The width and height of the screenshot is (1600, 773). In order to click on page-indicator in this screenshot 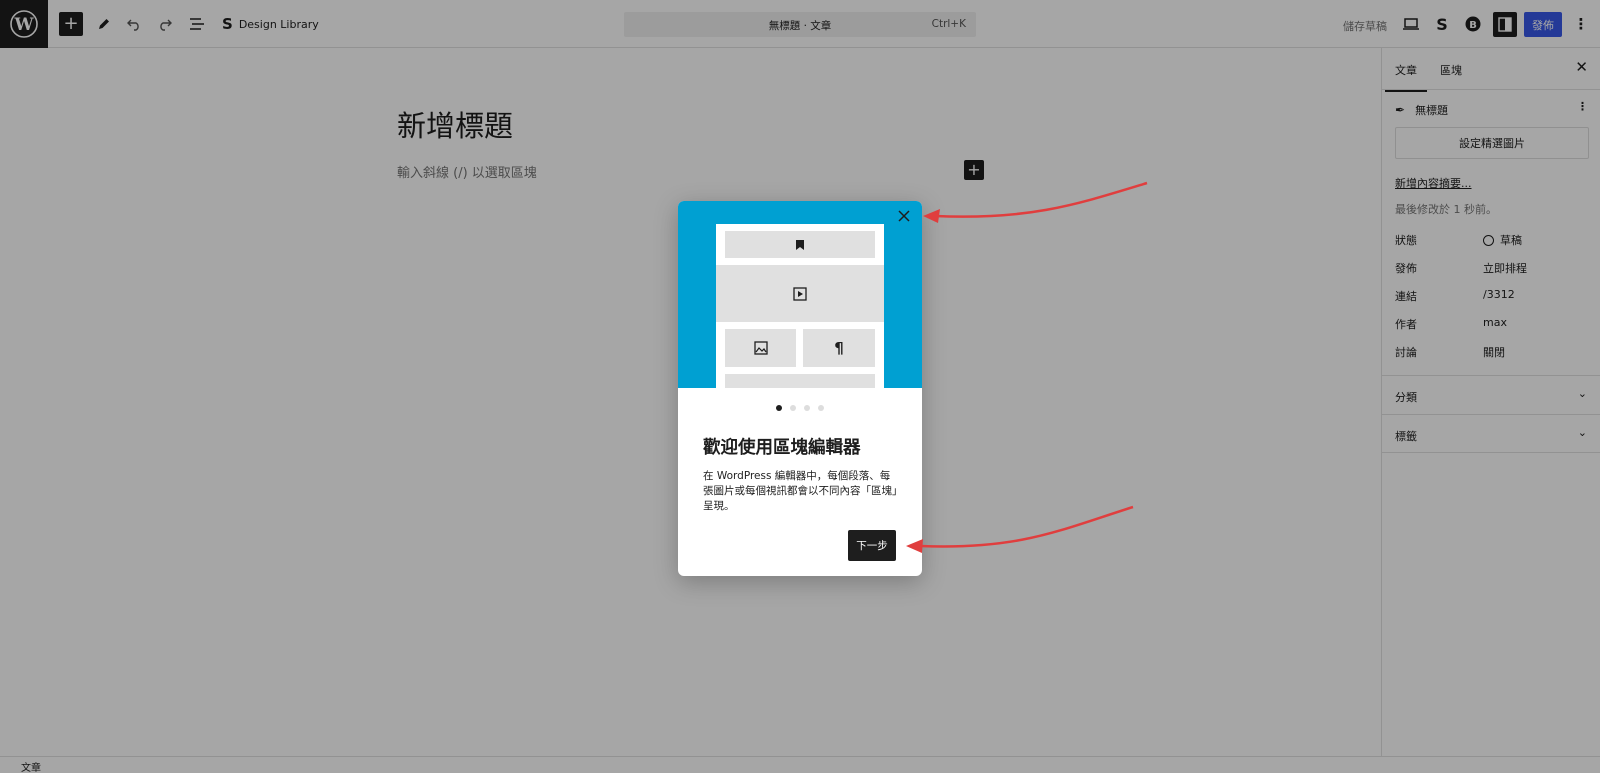, I will do `click(800, 408)`.